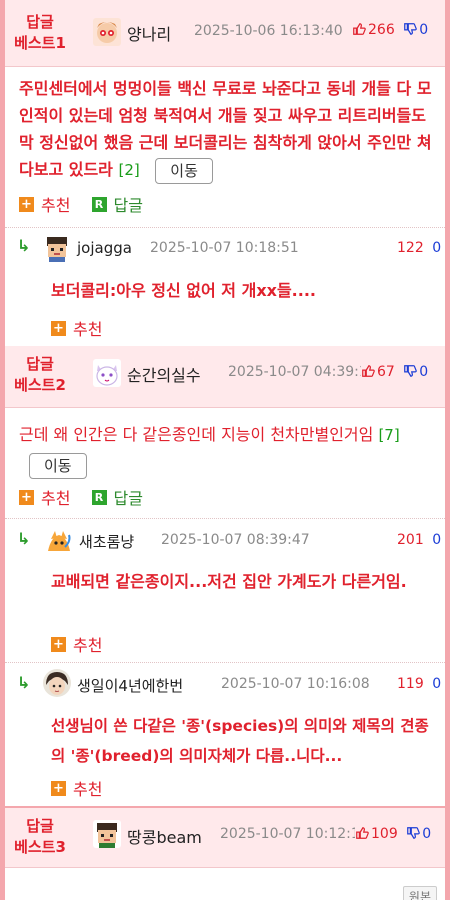  I want to click on upvote-button: 266, so click(375, 30).